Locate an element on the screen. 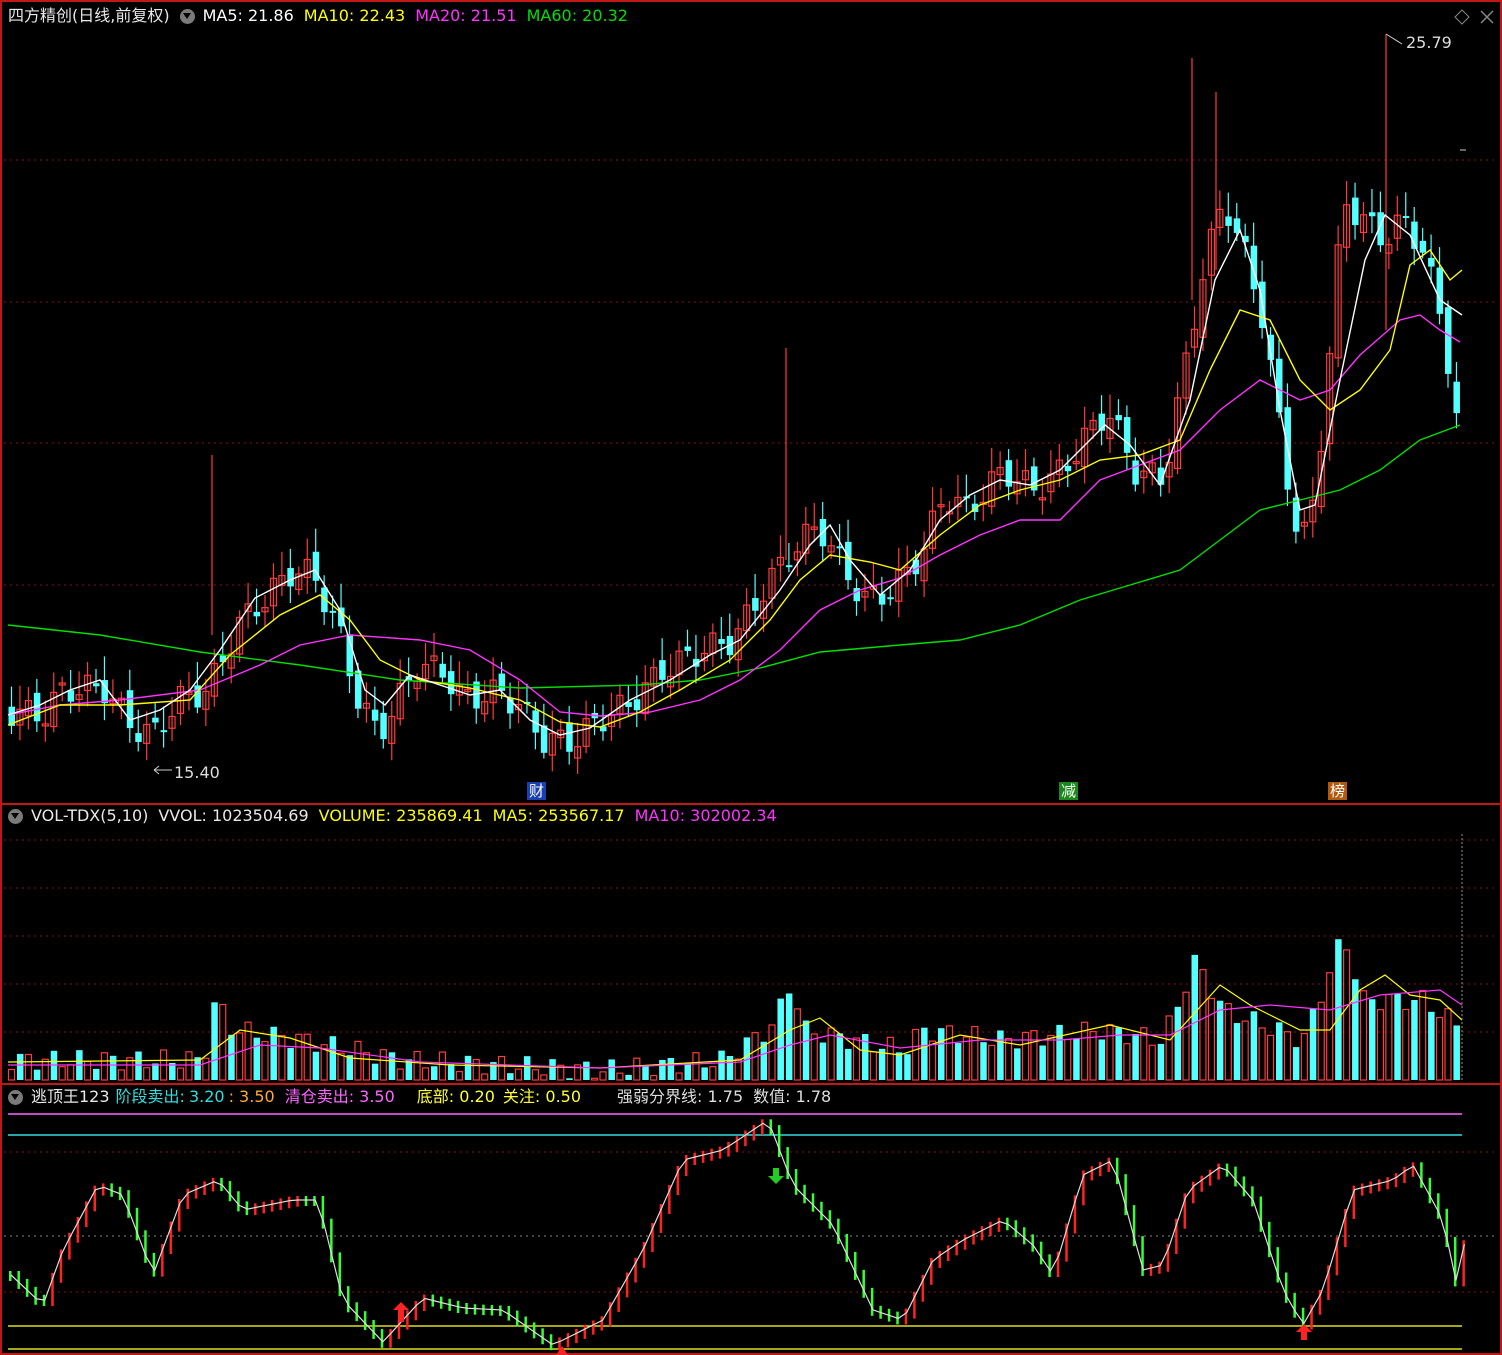 This screenshot has height=1355, width=1502. event-marker-list: 榜 is located at coordinates (1338, 791).